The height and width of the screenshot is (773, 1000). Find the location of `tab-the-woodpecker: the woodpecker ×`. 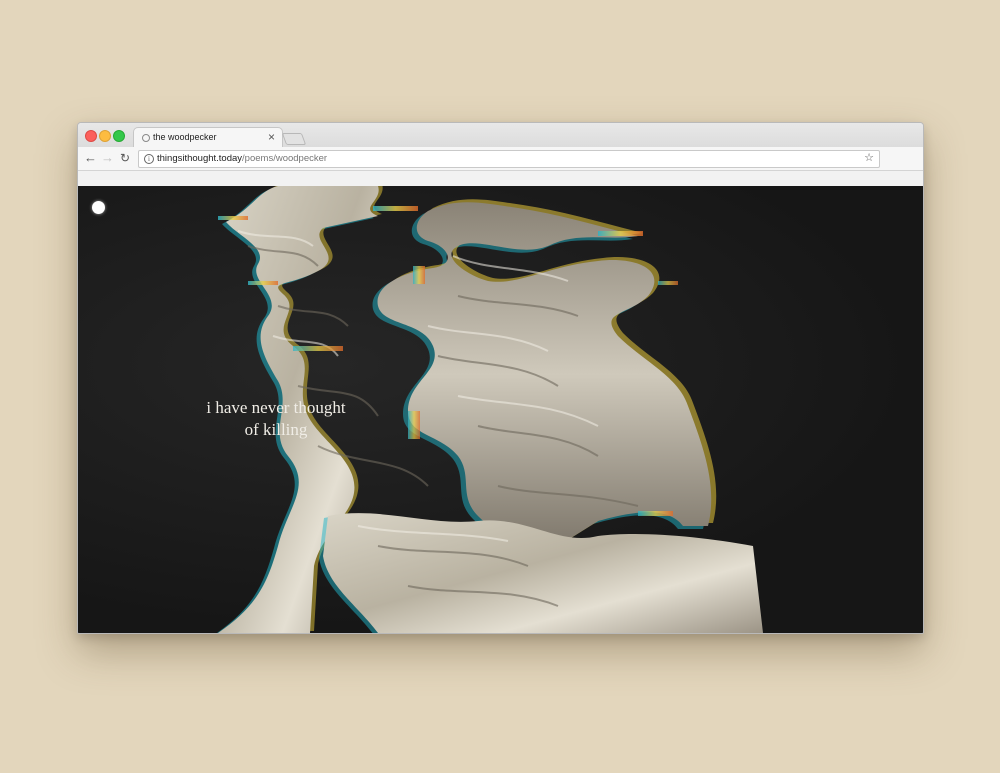

tab-the-woodpecker: the woodpecker × is located at coordinates (208, 138).